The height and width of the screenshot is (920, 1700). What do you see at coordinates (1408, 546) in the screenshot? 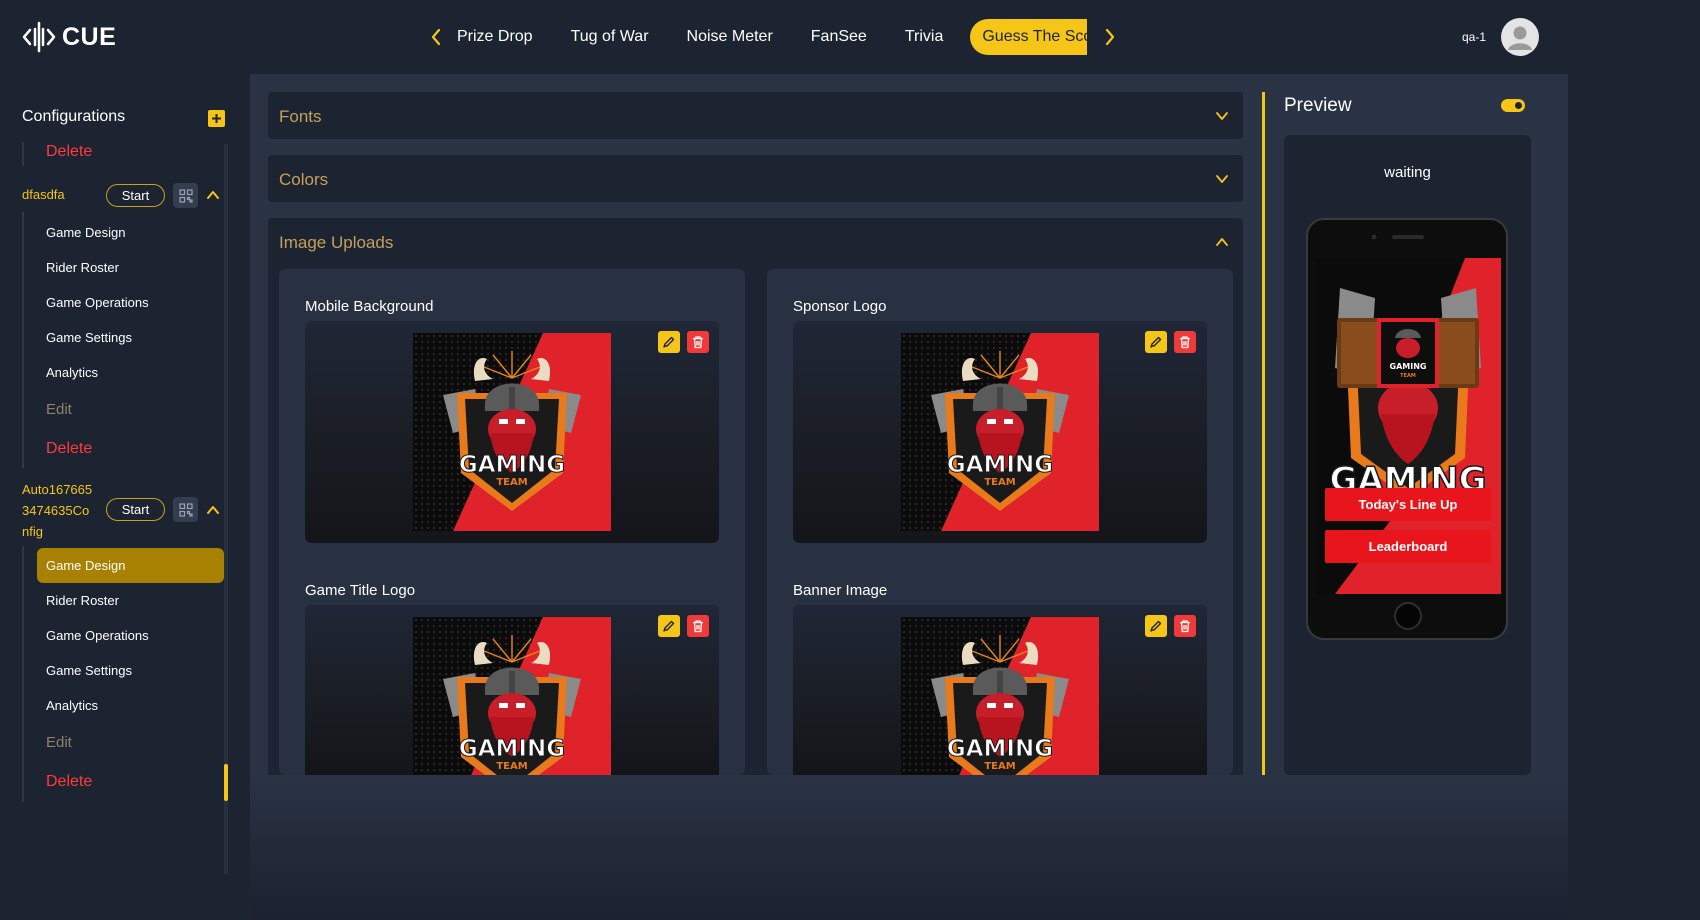
I see `leaderboard-button: Leaderboard` at bounding box center [1408, 546].